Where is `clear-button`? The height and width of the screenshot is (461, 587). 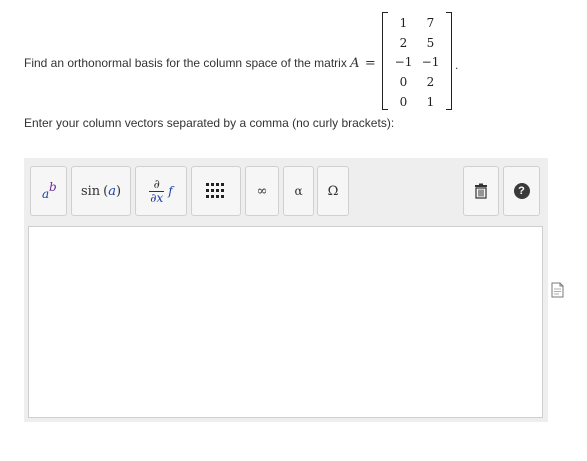
clear-button is located at coordinates (481, 191).